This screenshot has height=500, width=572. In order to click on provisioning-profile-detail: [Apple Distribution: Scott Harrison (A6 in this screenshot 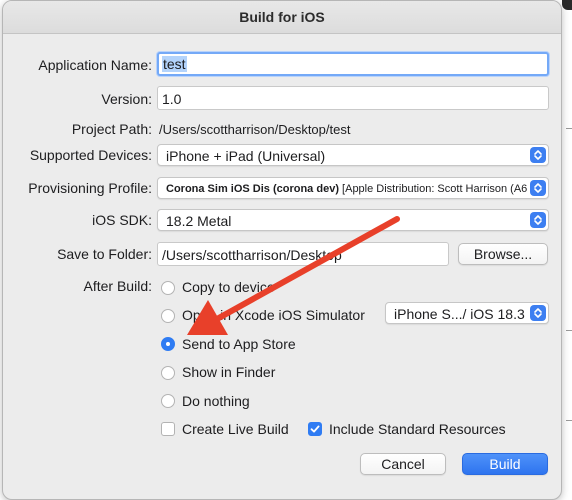, I will do `click(435, 189)`.